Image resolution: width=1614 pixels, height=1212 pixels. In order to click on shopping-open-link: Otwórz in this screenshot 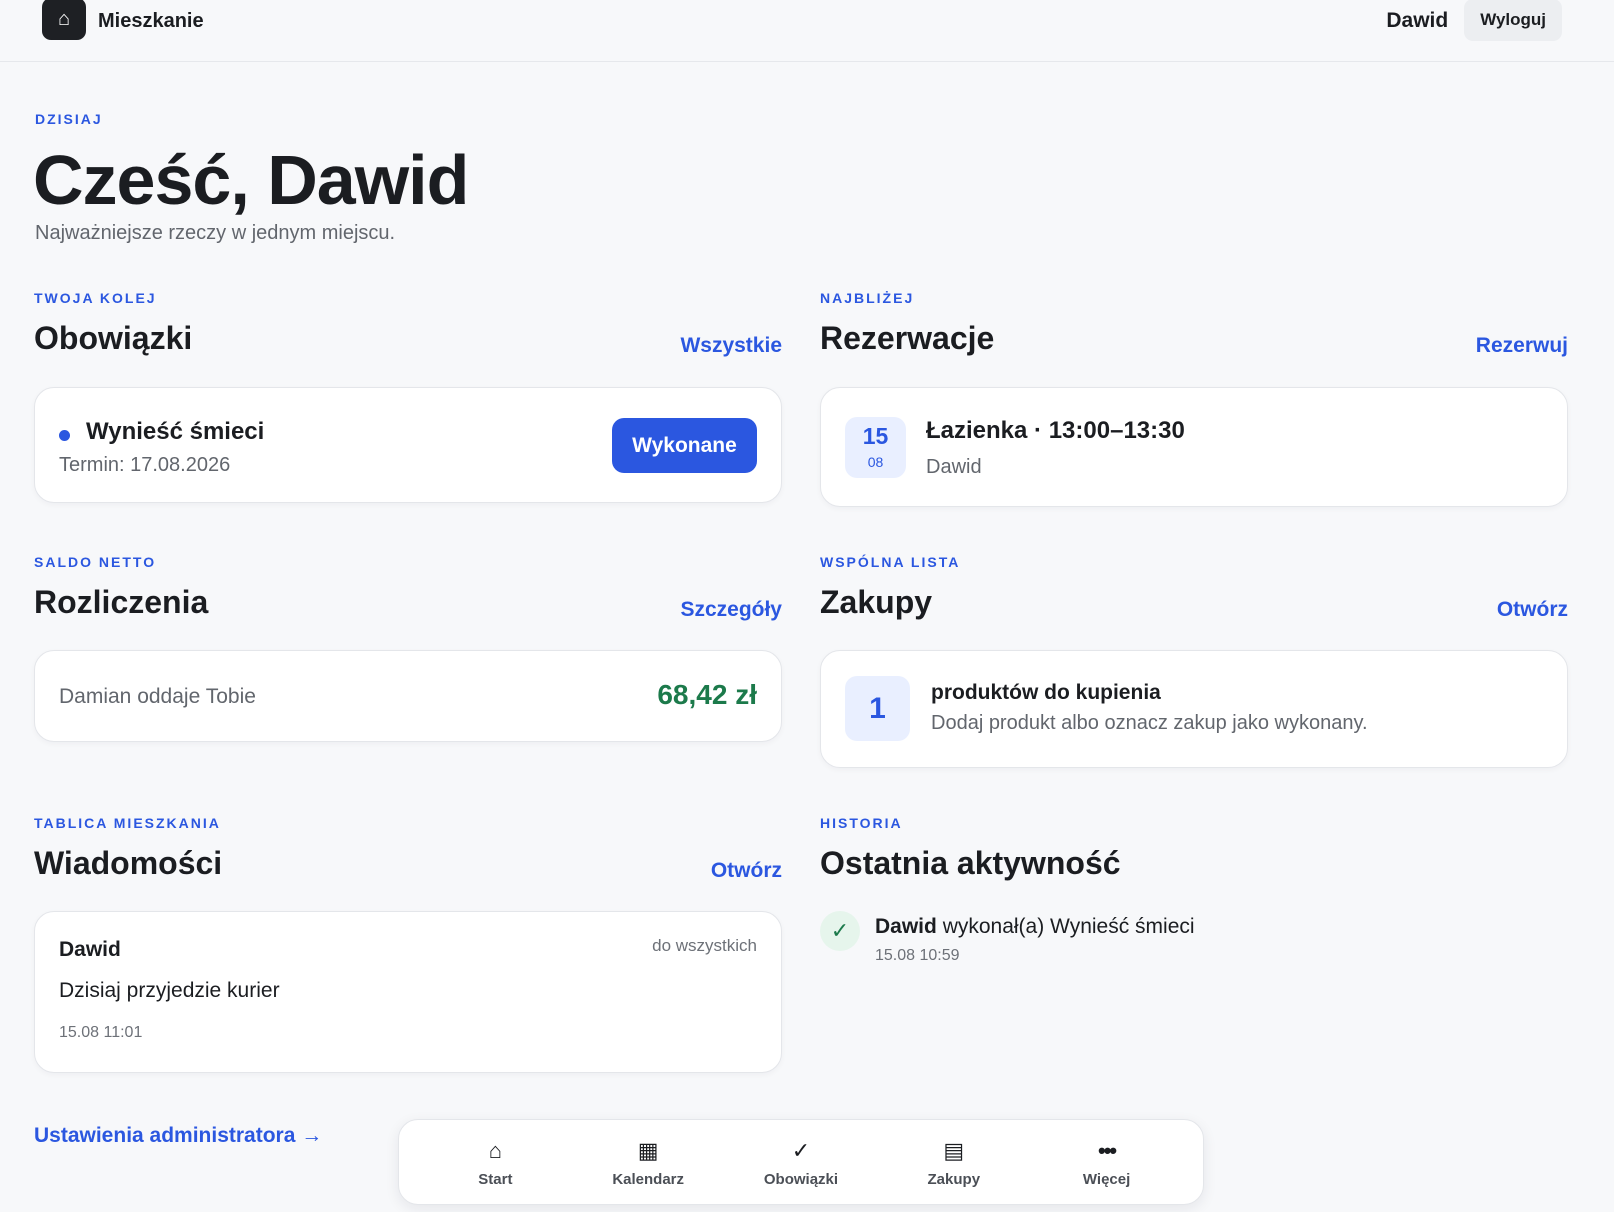, I will do `click(1532, 610)`.